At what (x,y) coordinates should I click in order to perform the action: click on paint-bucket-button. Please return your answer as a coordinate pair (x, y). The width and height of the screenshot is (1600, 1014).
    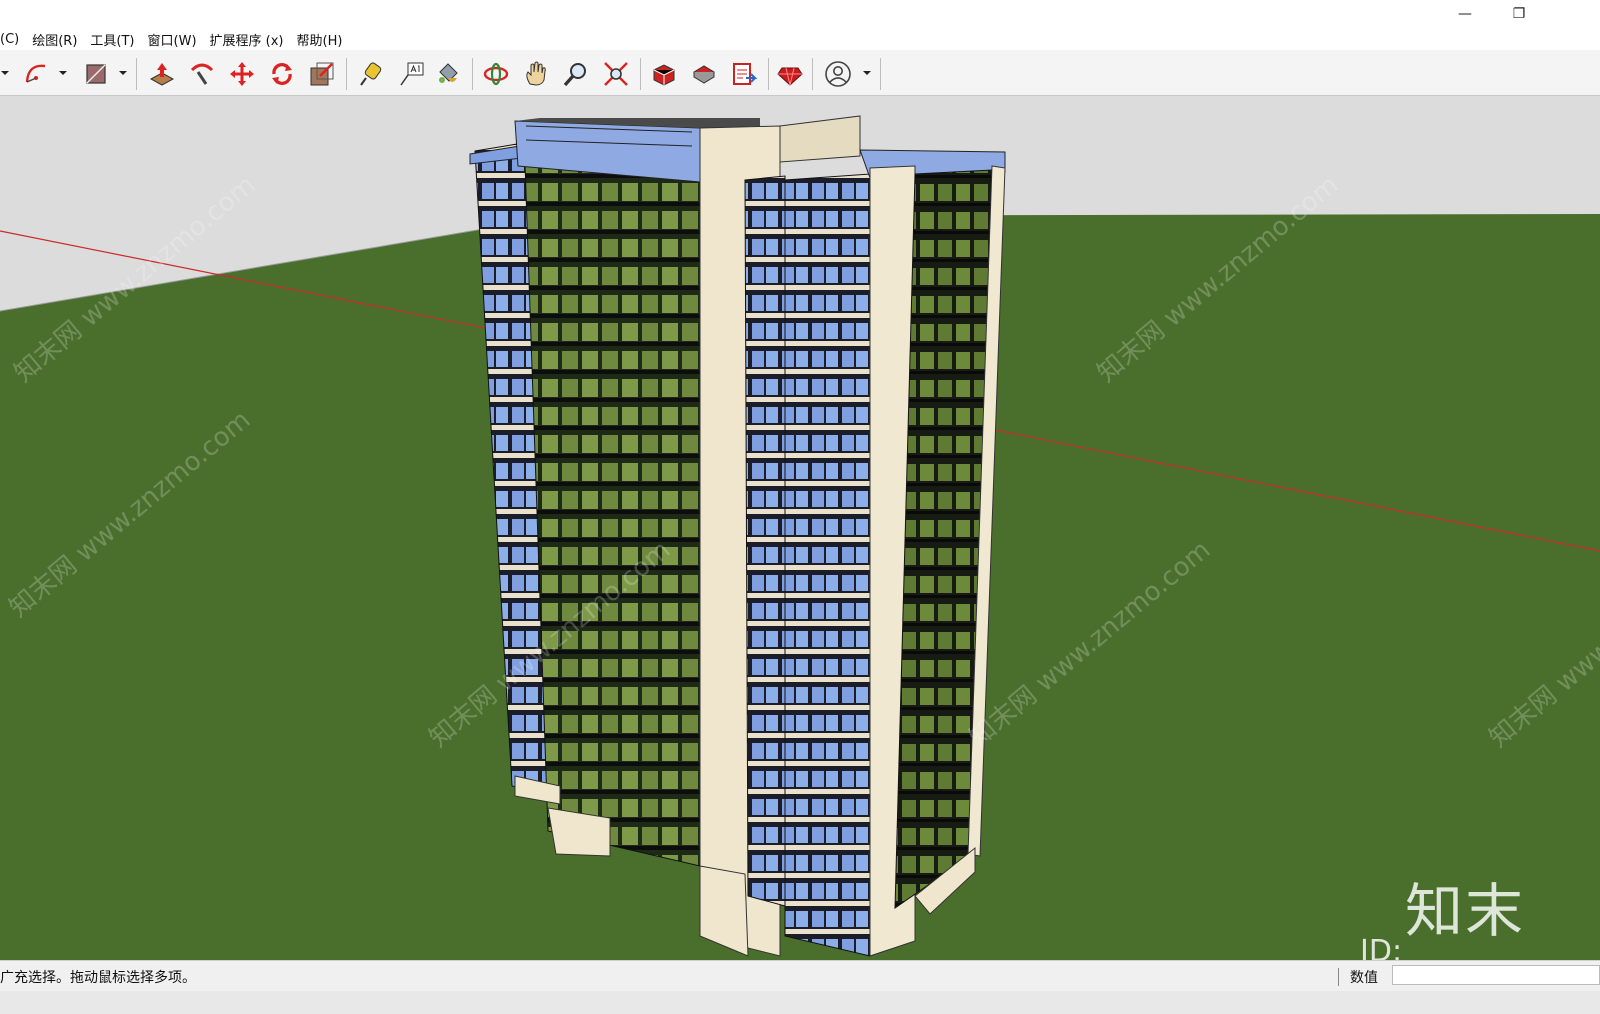
    Looking at the image, I should click on (448, 74).